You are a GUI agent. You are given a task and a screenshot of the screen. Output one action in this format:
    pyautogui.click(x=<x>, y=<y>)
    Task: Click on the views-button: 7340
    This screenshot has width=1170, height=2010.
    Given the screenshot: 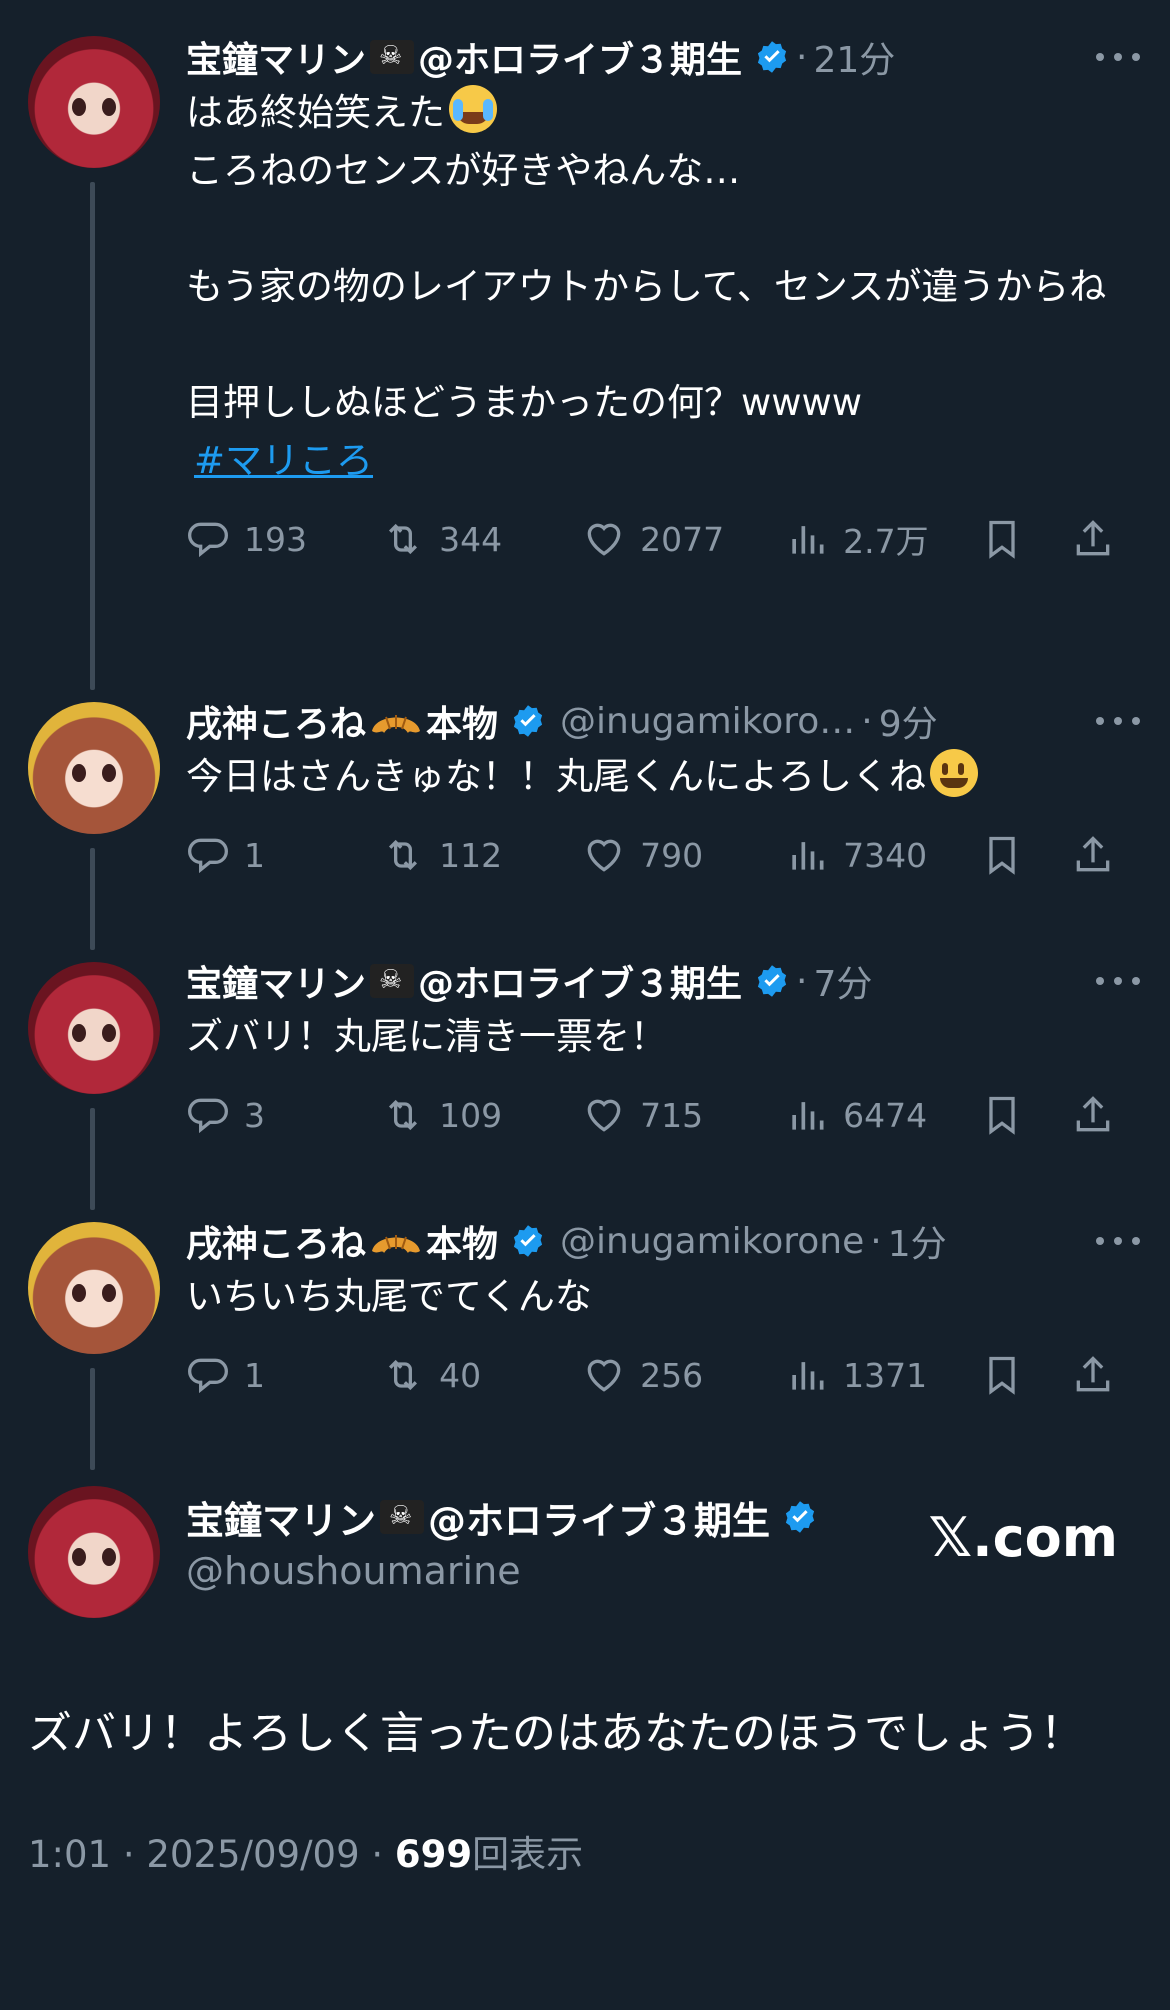 What is the action you would take?
    pyautogui.click(x=882, y=855)
    